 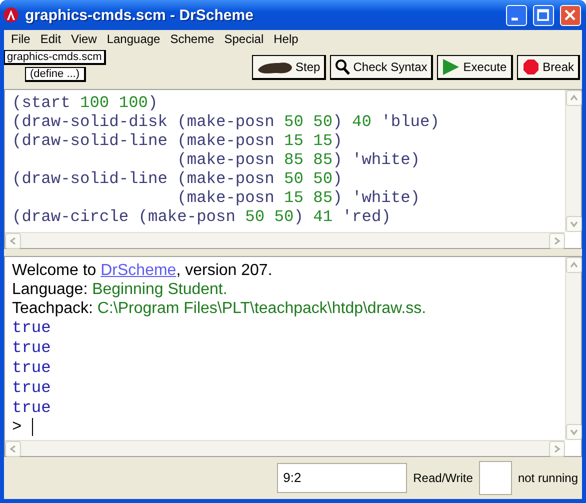 I want to click on define-menu-button: (define ...), so click(x=55, y=74).